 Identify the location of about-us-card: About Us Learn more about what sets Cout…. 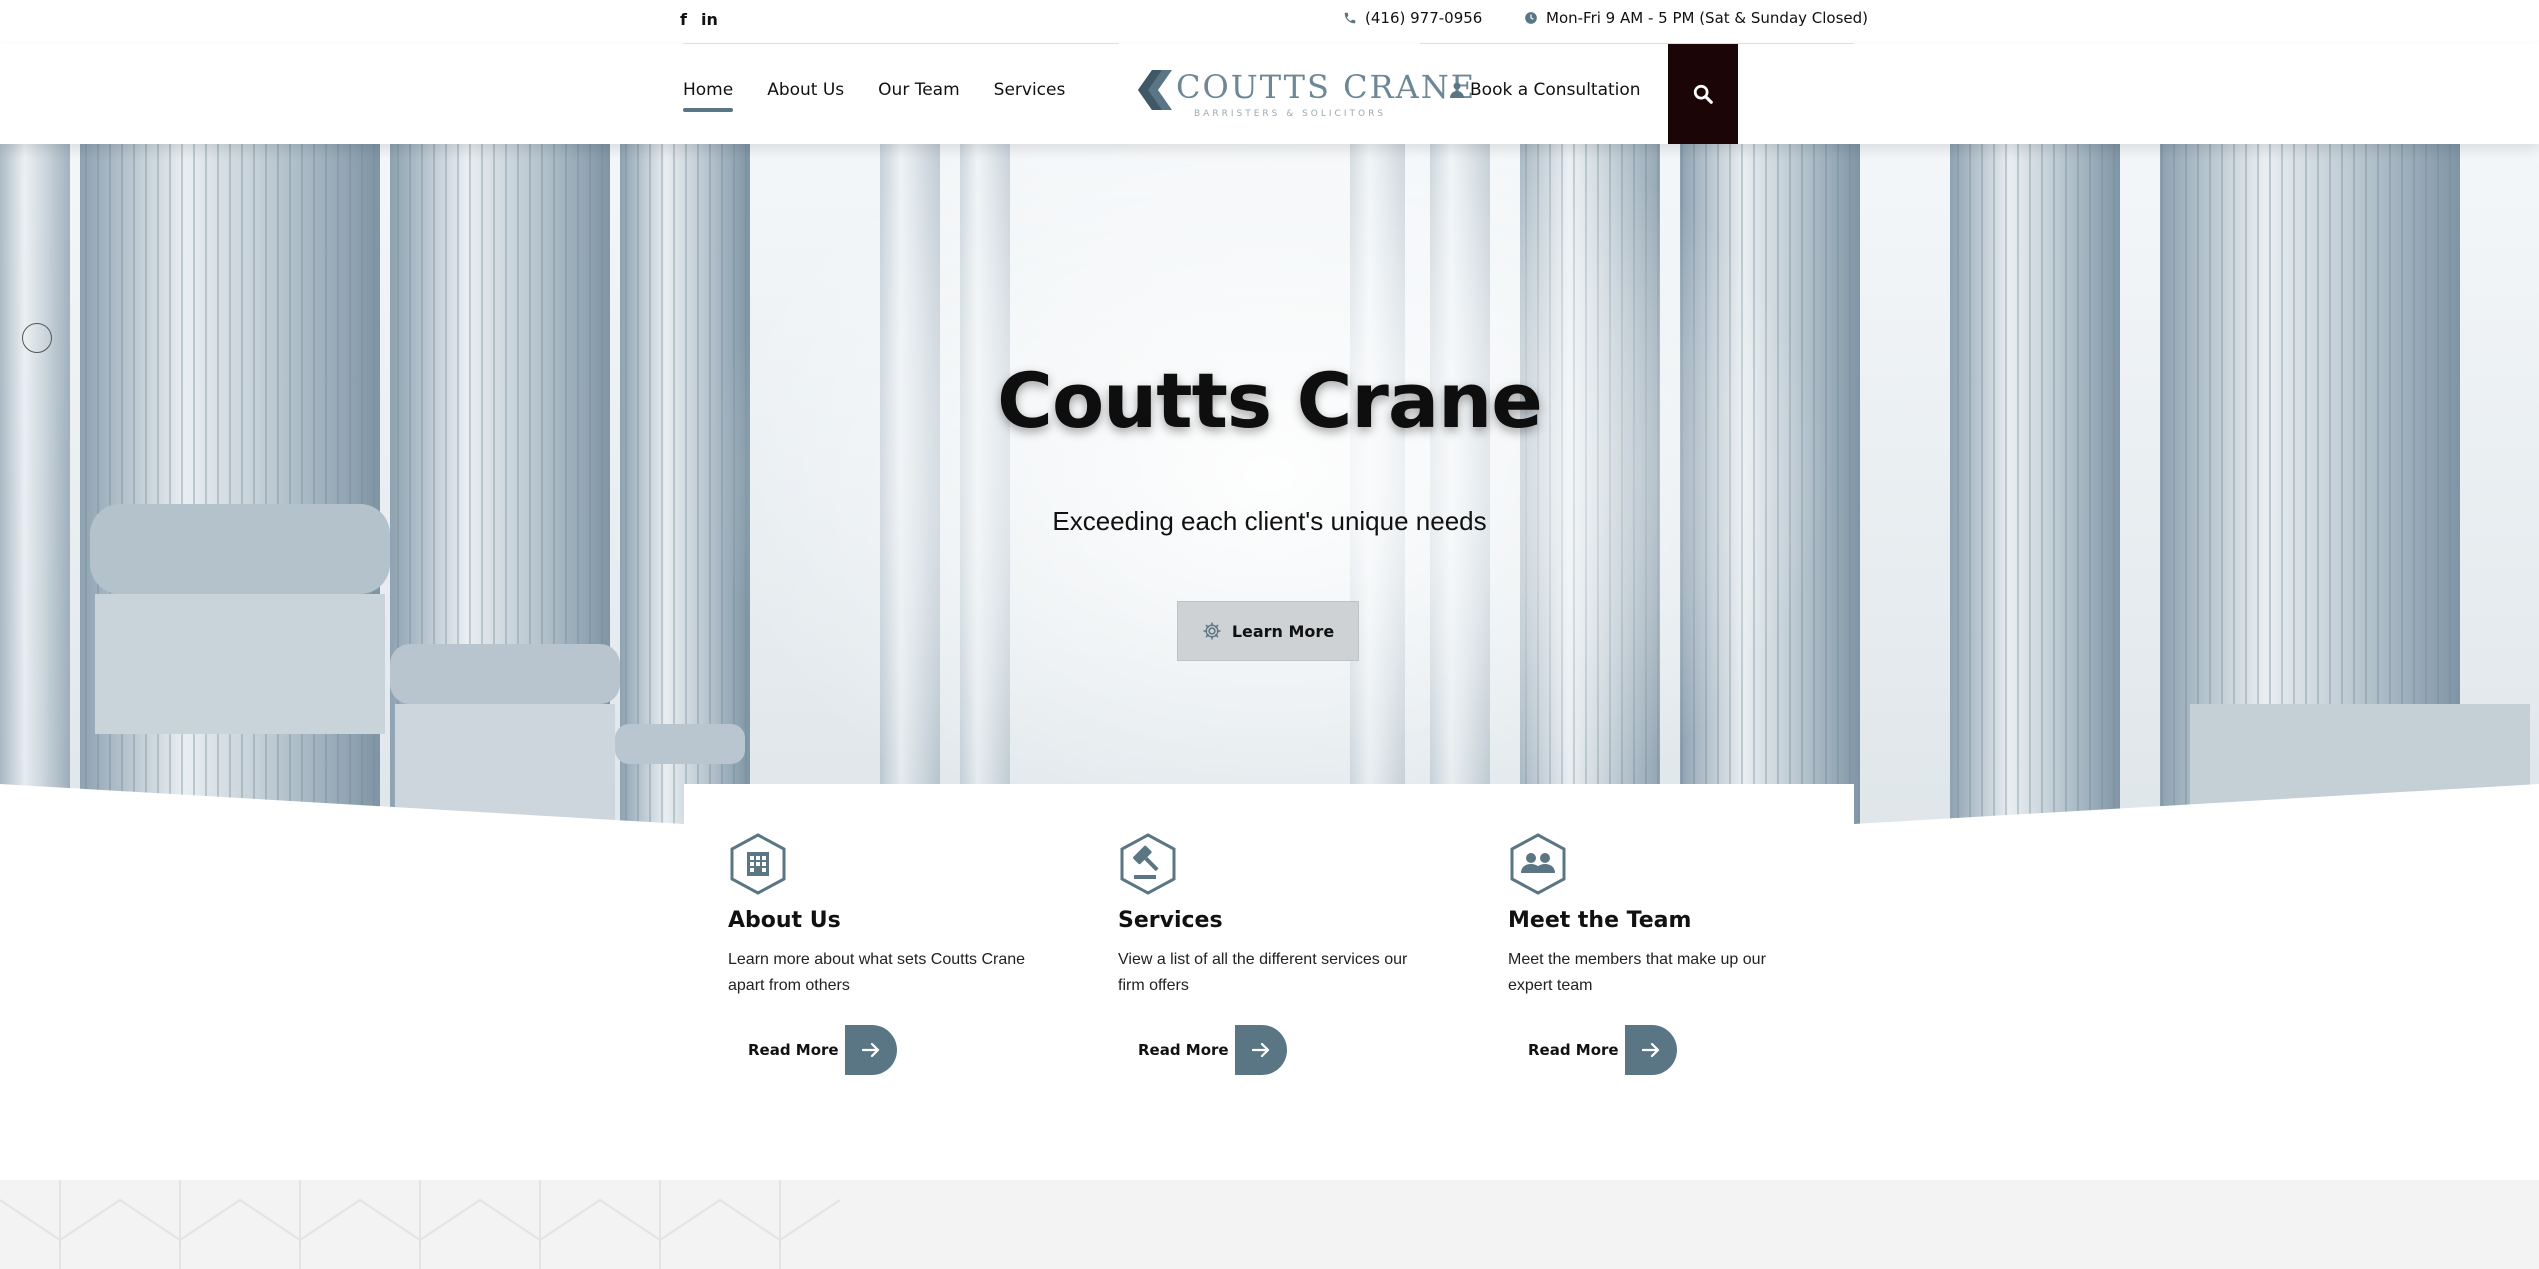
(888, 953).